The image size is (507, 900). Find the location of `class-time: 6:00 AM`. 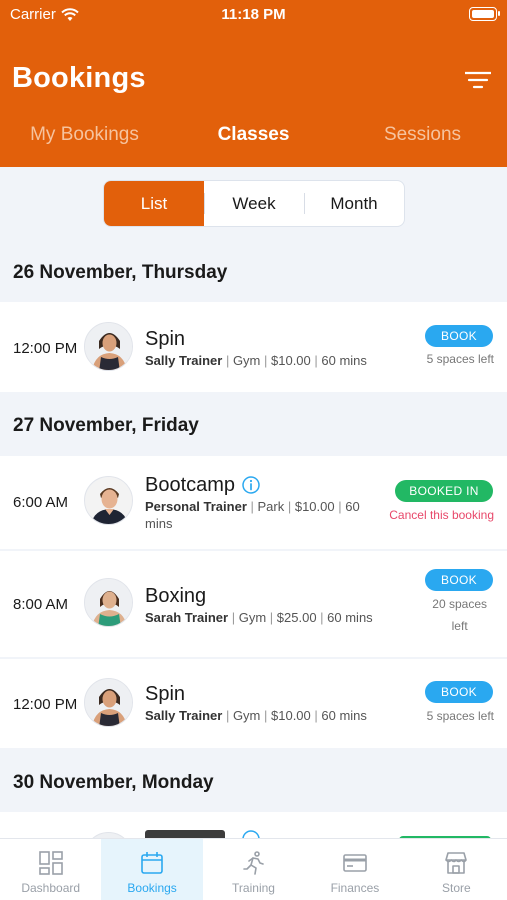

class-time: 6:00 AM is located at coordinates (41, 502).